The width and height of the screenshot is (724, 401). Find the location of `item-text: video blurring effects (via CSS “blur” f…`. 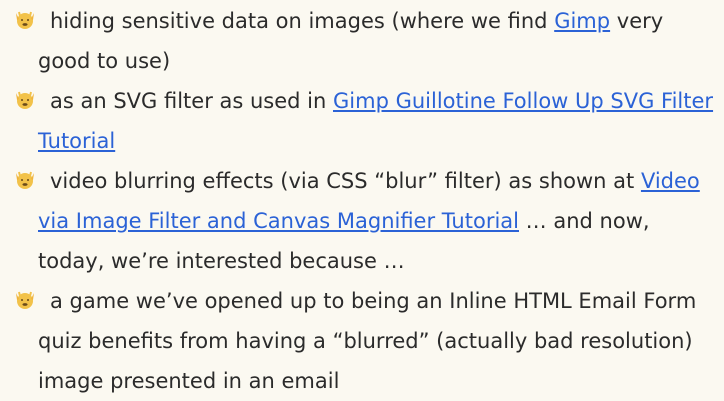

item-text: video blurring effects (via CSS “blur” f… is located at coordinates (345, 181).